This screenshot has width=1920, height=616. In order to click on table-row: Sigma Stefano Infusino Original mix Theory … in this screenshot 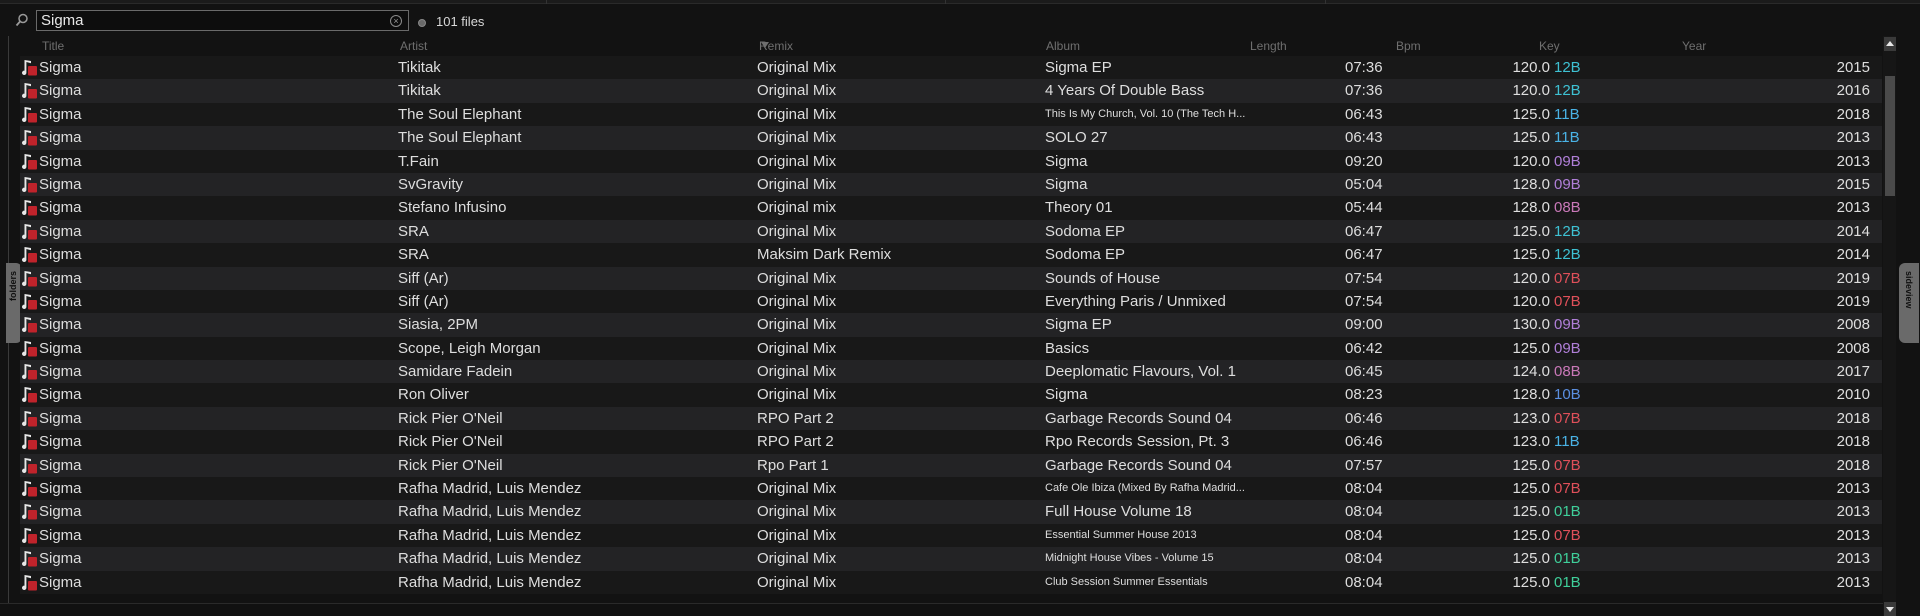, I will do `click(951, 208)`.